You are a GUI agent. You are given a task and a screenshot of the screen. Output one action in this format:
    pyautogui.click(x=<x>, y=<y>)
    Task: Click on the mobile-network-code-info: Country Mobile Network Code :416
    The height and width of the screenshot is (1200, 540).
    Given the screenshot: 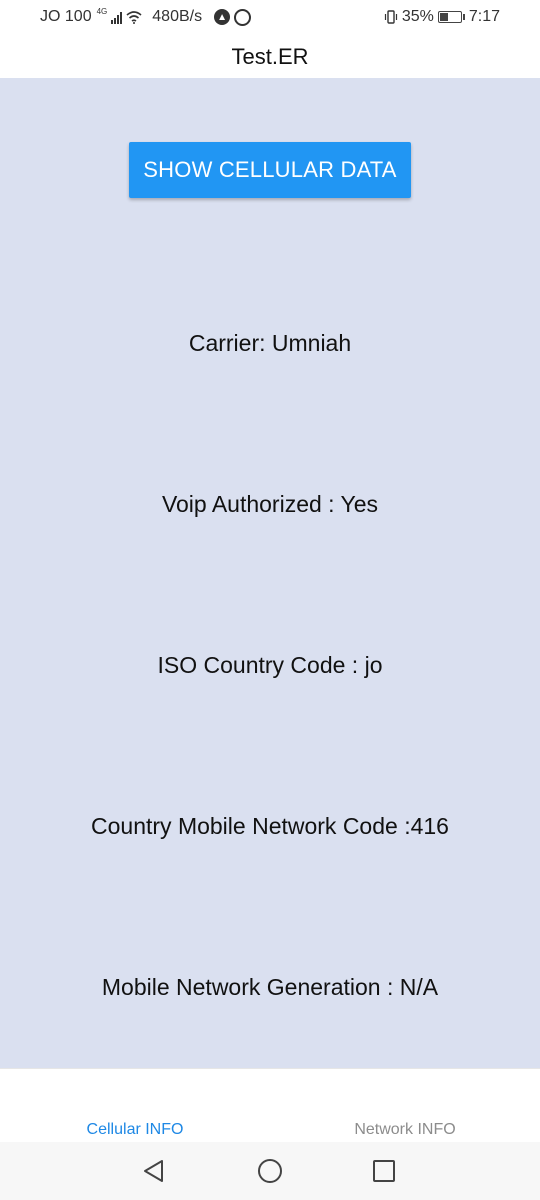 What is the action you would take?
    pyautogui.click(x=270, y=826)
    